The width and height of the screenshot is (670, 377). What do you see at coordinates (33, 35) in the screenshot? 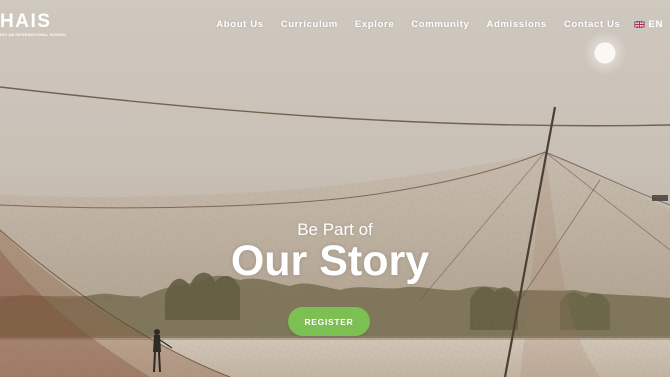
I see `logo-subtitle: HOI AN INTERNATIONAL SCHOOL` at bounding box center [33, 35].